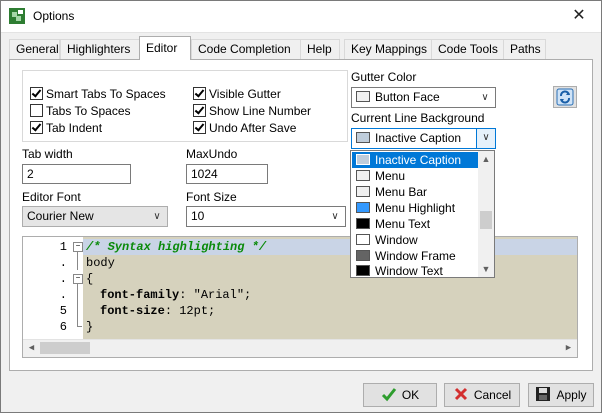  I want to click on dropdown-option-inactive-caption: Inactive Caption, so click(415, 160).